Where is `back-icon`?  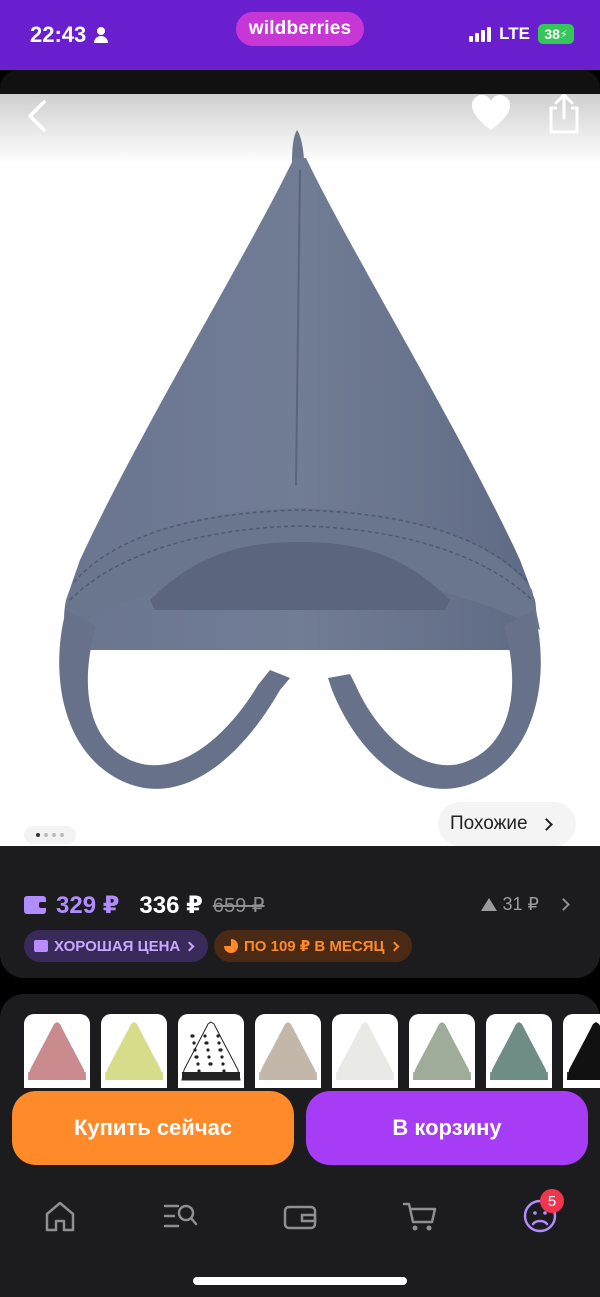 back-icon is located at coordinates (38, 116).